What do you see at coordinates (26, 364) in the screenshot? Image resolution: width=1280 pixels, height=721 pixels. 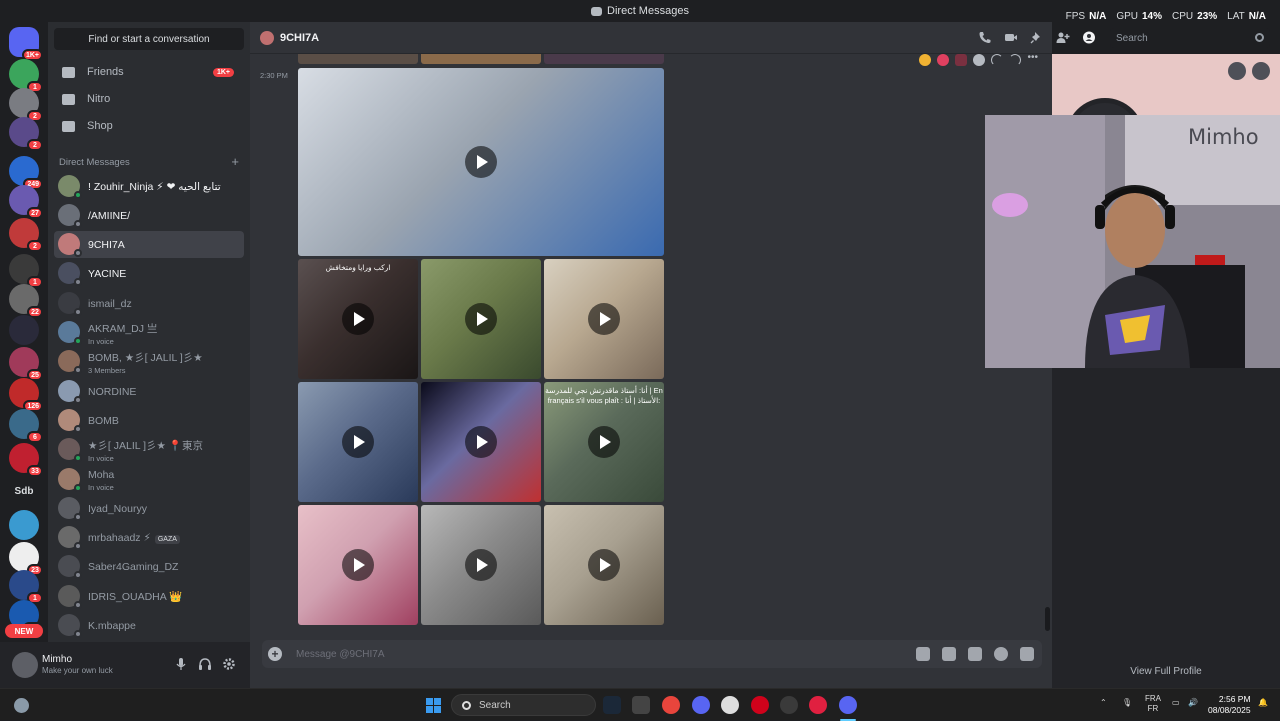 I see `server-icon: 25` at bounding box center [26, 364].